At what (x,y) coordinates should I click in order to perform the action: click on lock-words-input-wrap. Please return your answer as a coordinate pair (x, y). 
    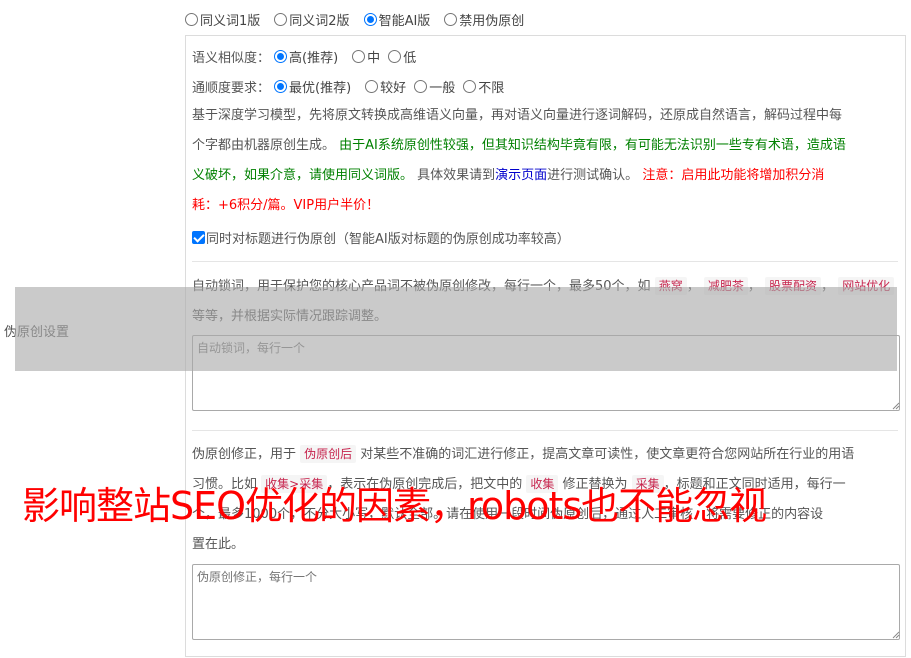
    Looking at the image, I should click on (546, 373).